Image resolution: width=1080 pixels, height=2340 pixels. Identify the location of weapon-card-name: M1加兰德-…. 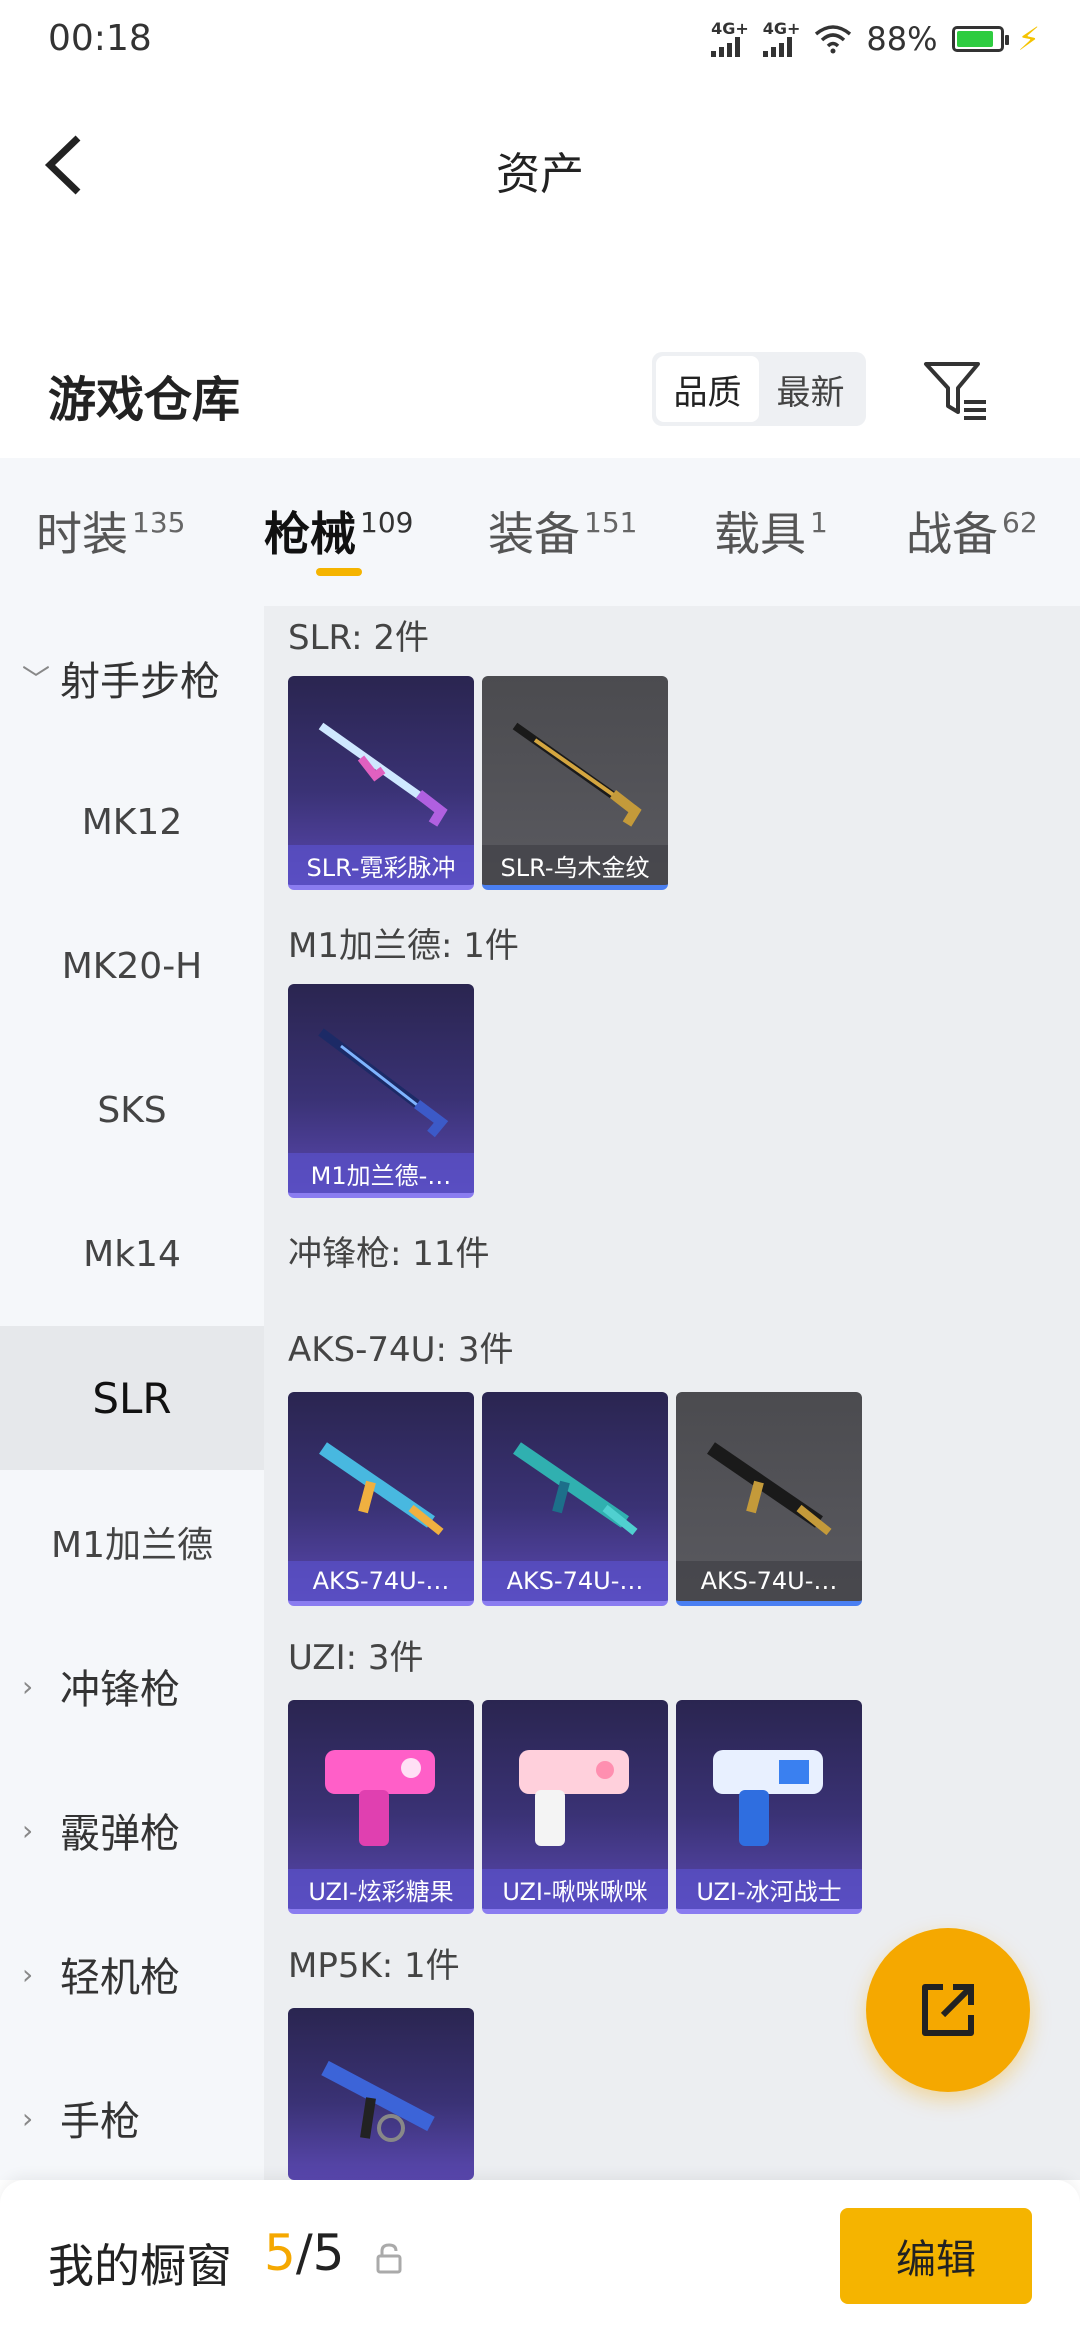
(381, 1173).